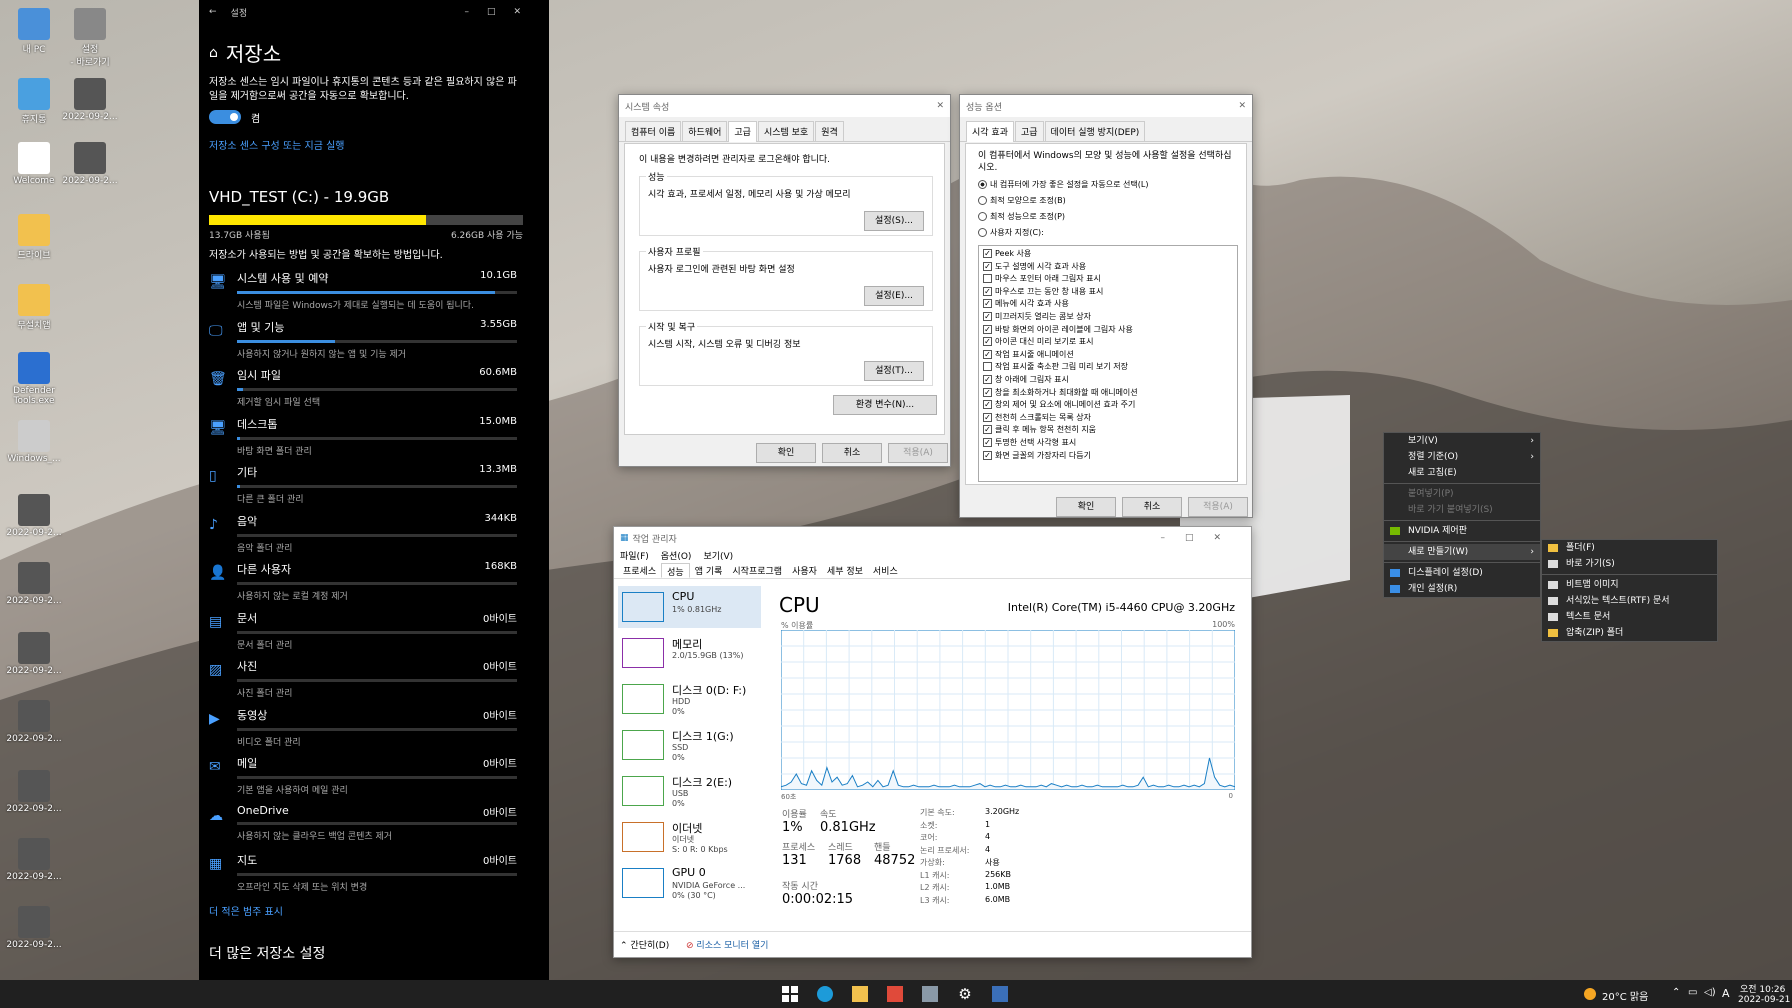 This screenshot has width=1792, height=1008. What do you see at coordinates (689, 699) in the screenshot?
I see `perf-sidebar-item: 디스크 0(D: F:) HDD 0%` at bounding box center [689, 699].